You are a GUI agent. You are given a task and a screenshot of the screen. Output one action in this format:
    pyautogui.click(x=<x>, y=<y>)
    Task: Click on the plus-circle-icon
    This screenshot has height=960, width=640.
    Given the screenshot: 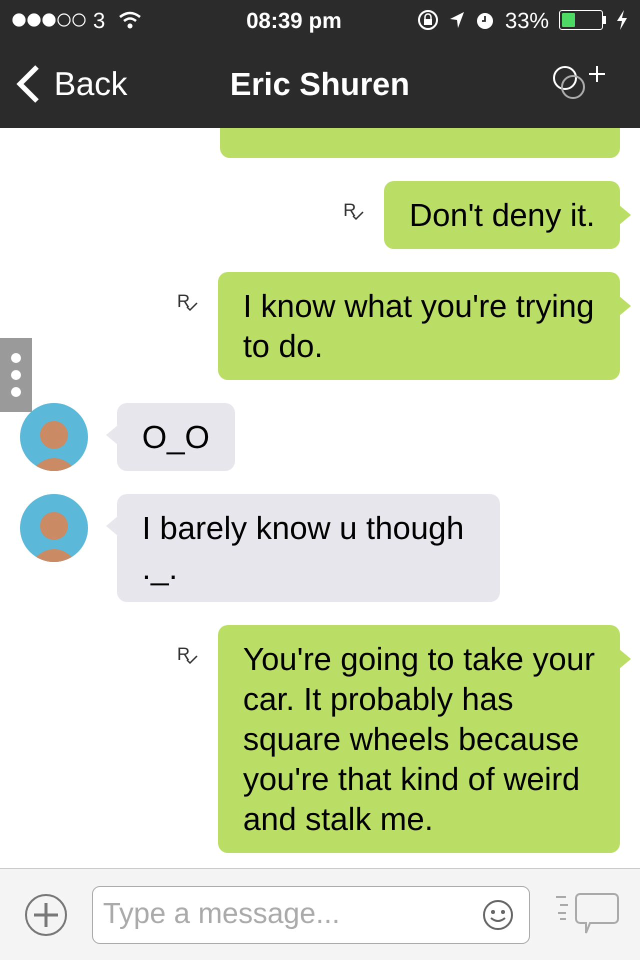 What is the action you would take?
    pyautogui.click(x=46, y=914)
    